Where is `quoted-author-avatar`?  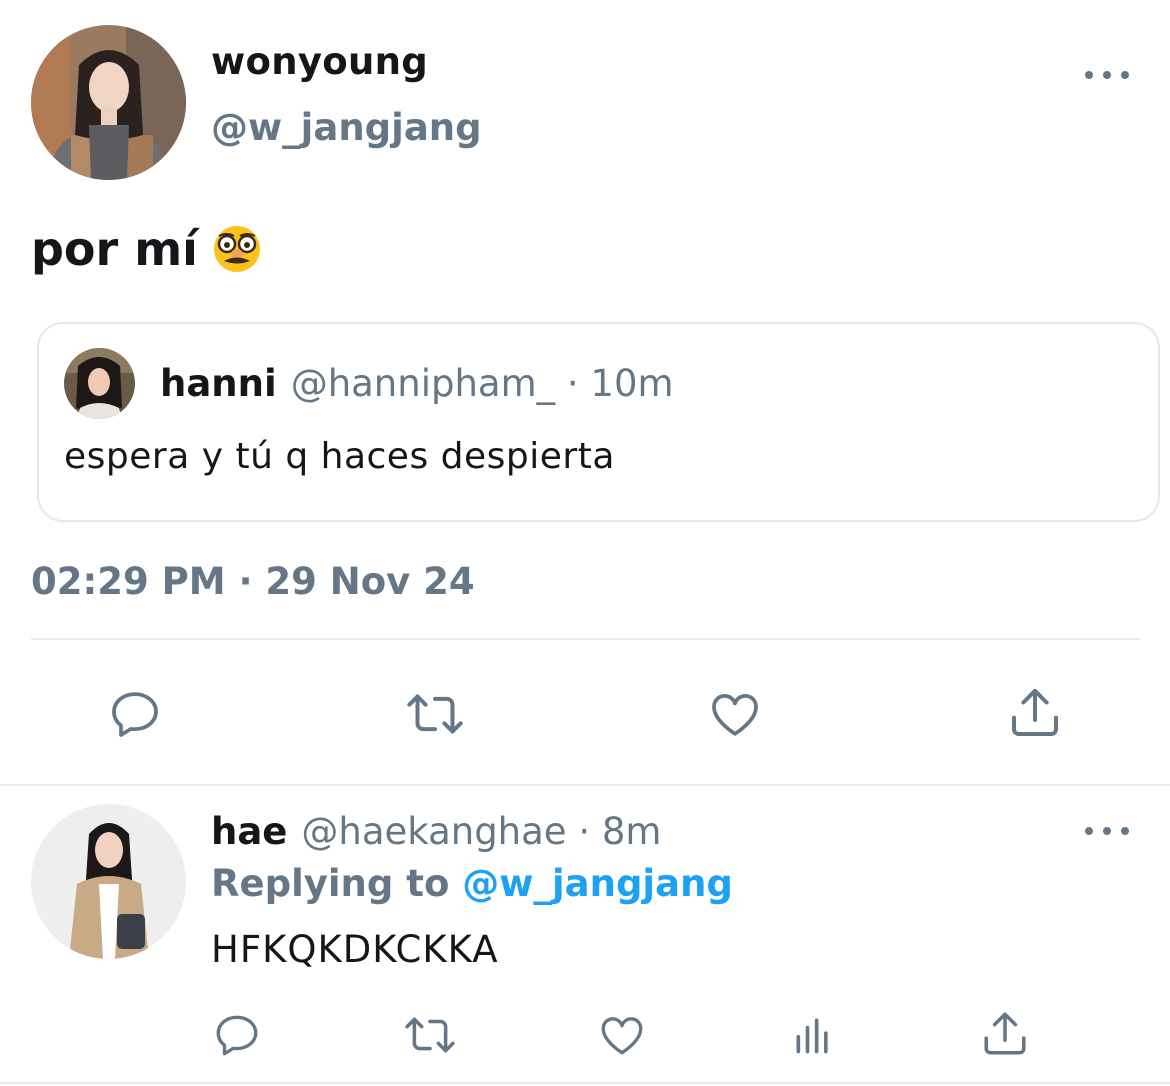 quoted-author-avatar is located at coordinates (99, 383).